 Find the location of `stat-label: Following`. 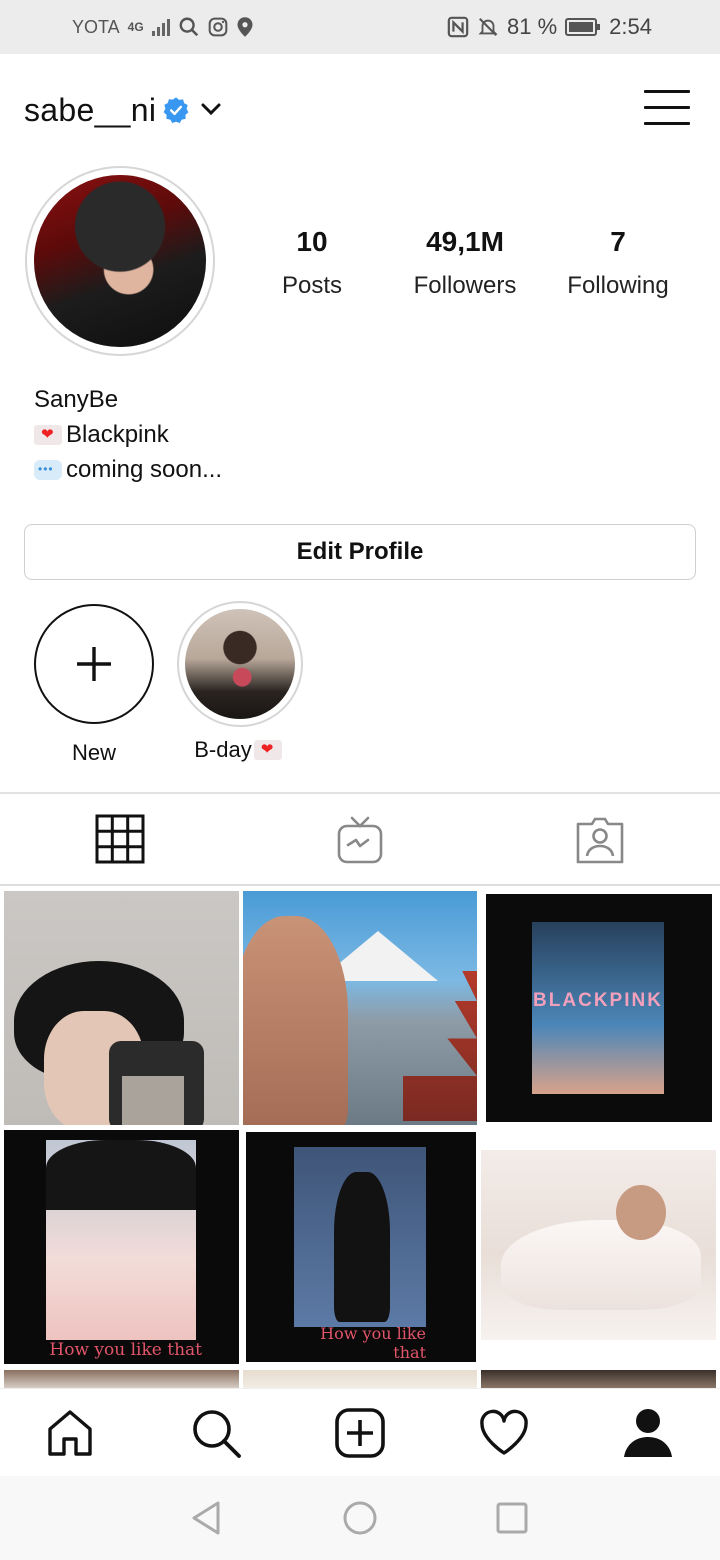

stat-label: Following is located at coordinates (618, 285).